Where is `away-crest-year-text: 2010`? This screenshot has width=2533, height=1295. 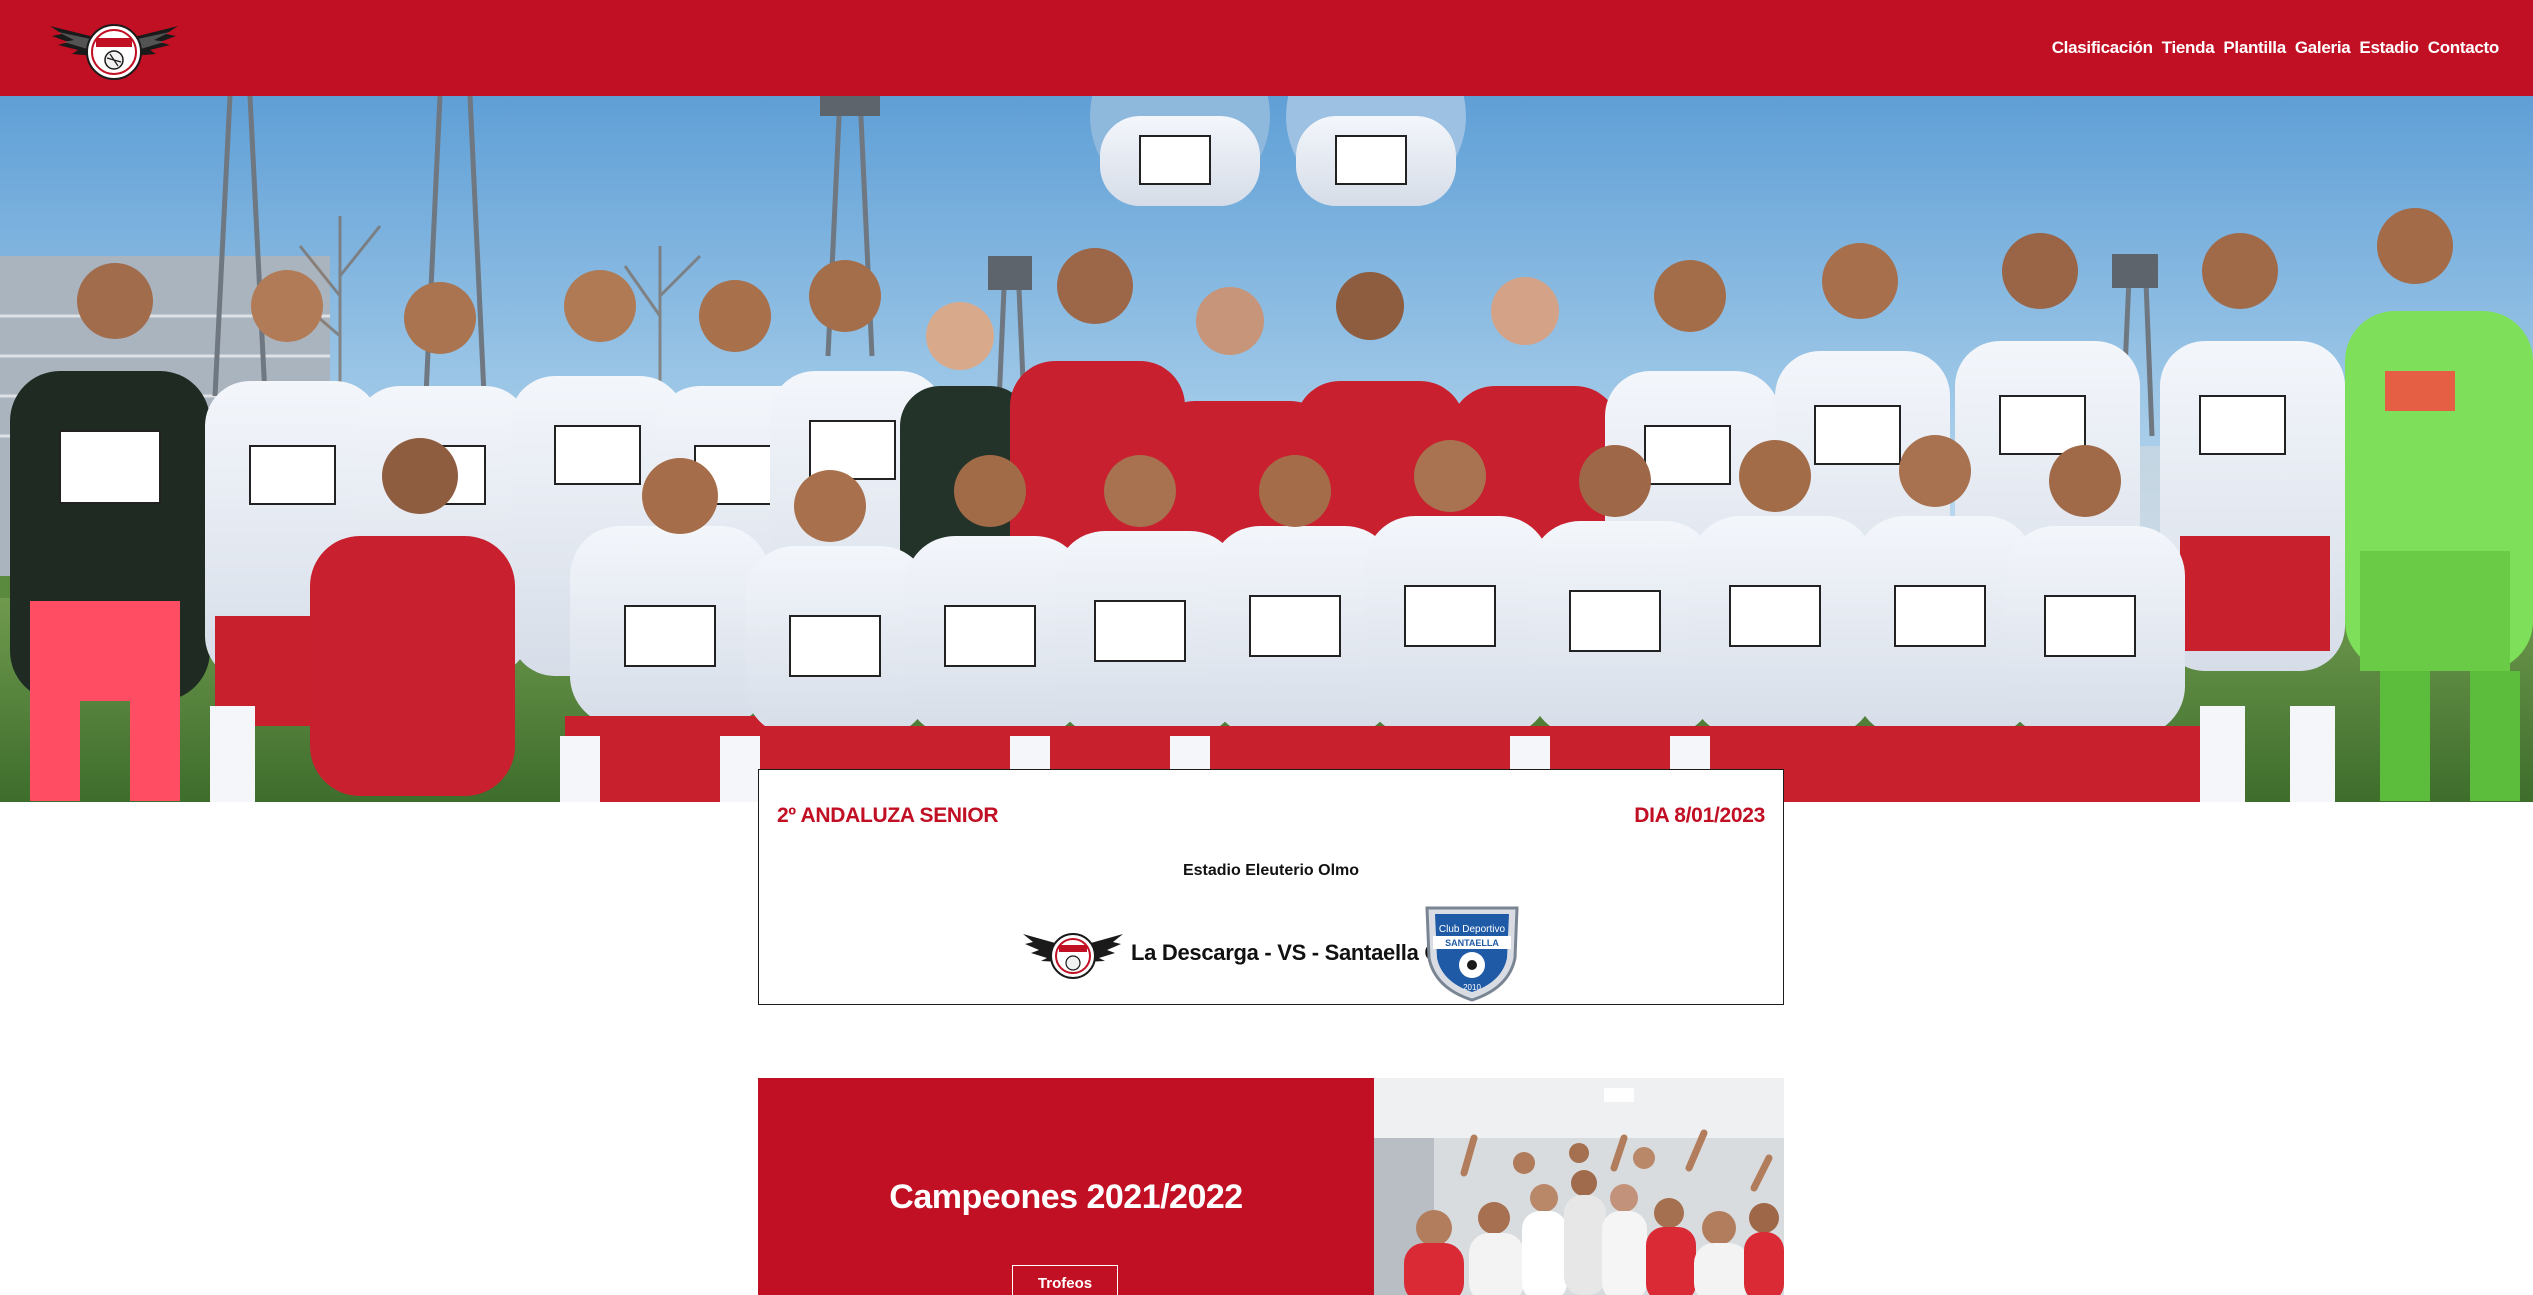 away-crest-year-text: 2010 is located at coordinates (1472, 987).